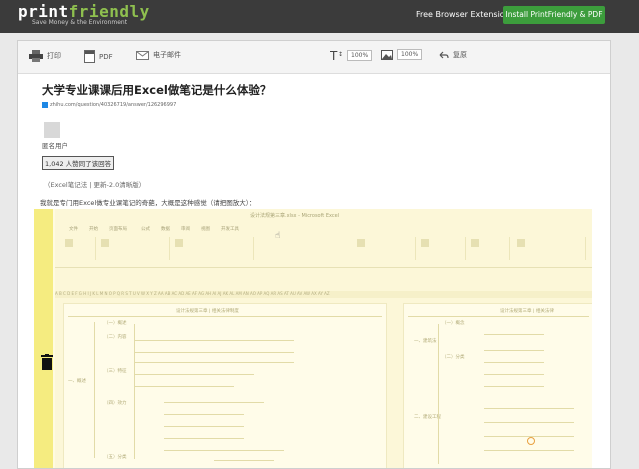 This screenshot has width=639, height=469. What do you see at coordinates (43, 338) in the screenshot?
I see `image-delete-bar` at bounding box center [43, 338].